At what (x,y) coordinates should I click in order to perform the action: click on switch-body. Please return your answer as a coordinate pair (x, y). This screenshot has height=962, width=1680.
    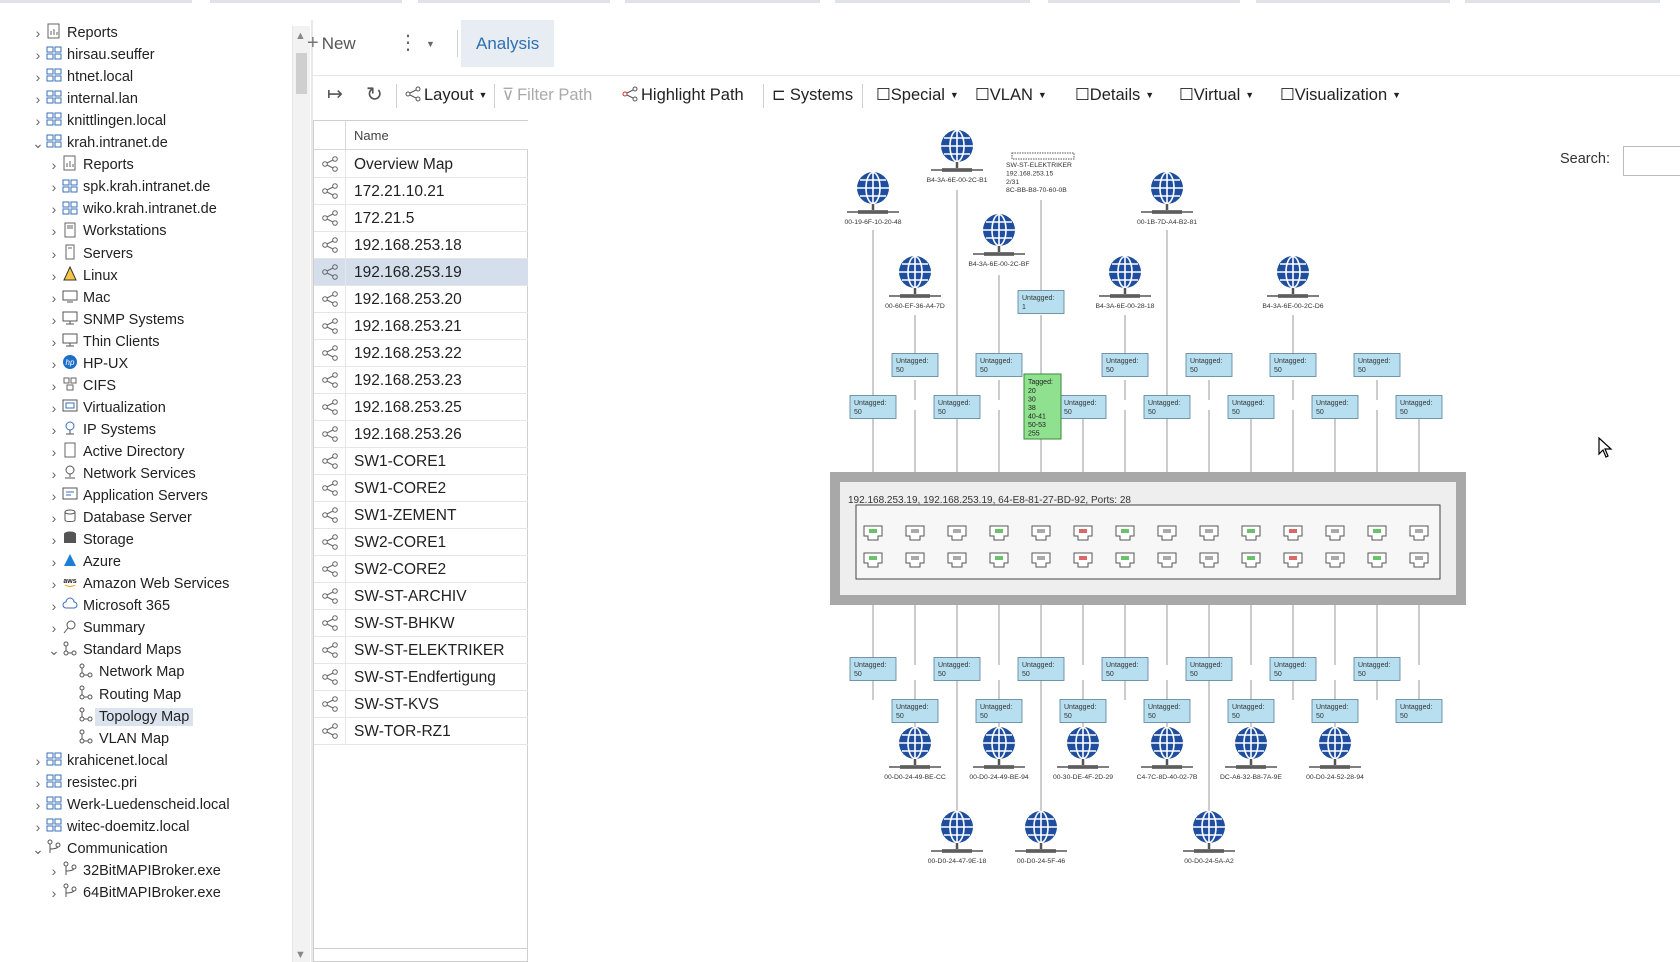
    Looking at the image, I should click on (1148, 542).